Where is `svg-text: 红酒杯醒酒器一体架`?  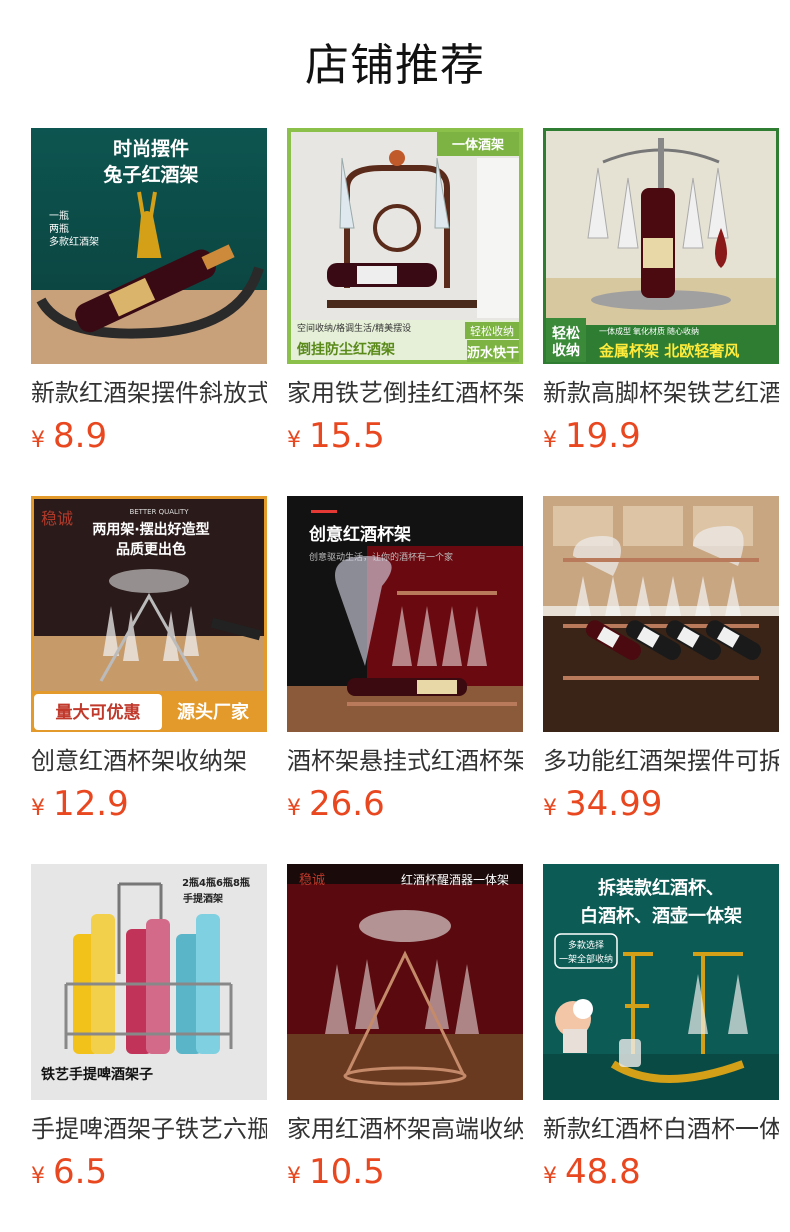 svg-text: 红酒杯醒酒器一体架 is located at coordinates (455, 879).